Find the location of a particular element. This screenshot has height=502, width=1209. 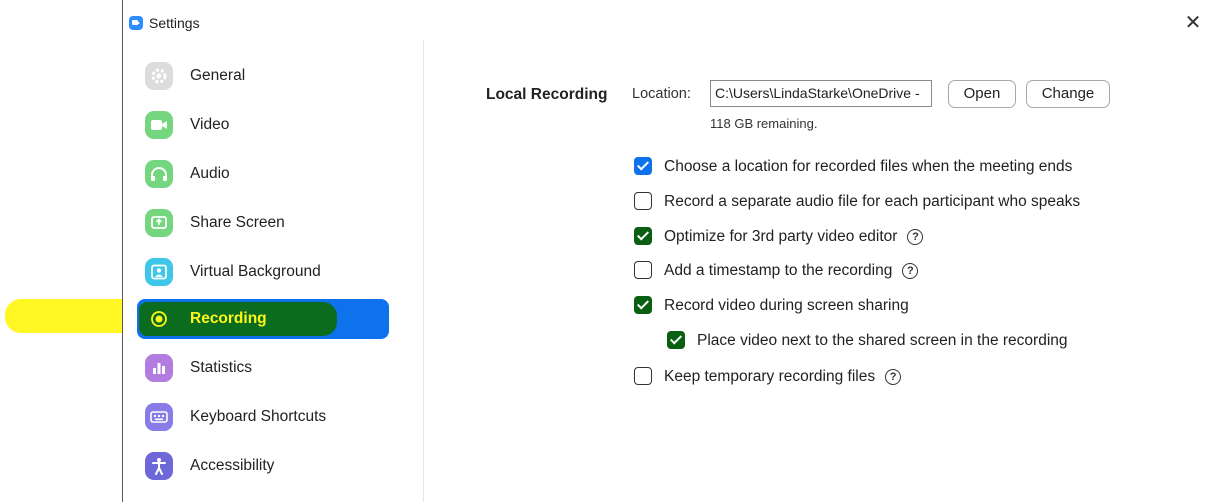

sidebar-item-recording: Recording is located at coordinates (263, 319).